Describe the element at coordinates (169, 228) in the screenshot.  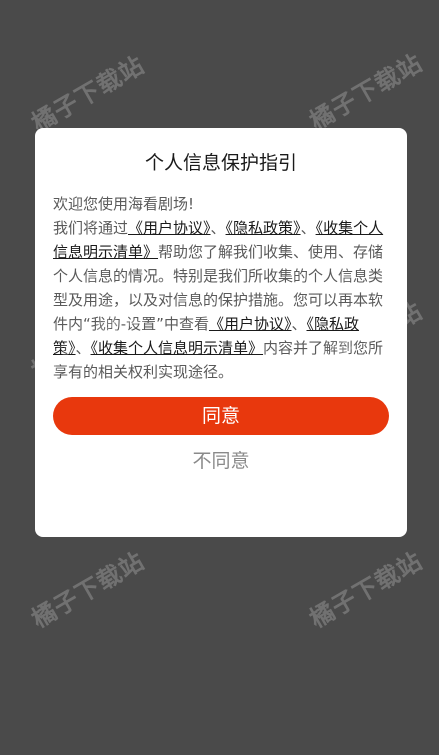
I see `user-agreement-link: 《用户协议》` at that location.